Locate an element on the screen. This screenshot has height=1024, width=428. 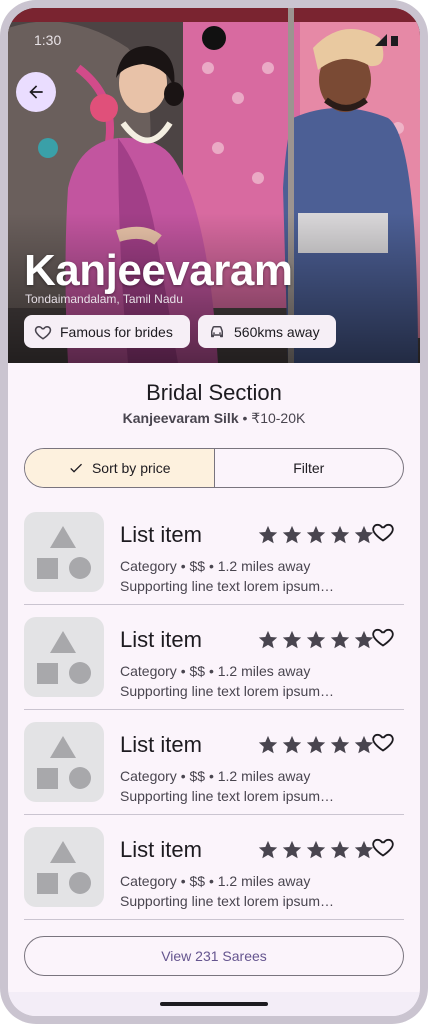
signal-icon is located at coordinates (381, 40).